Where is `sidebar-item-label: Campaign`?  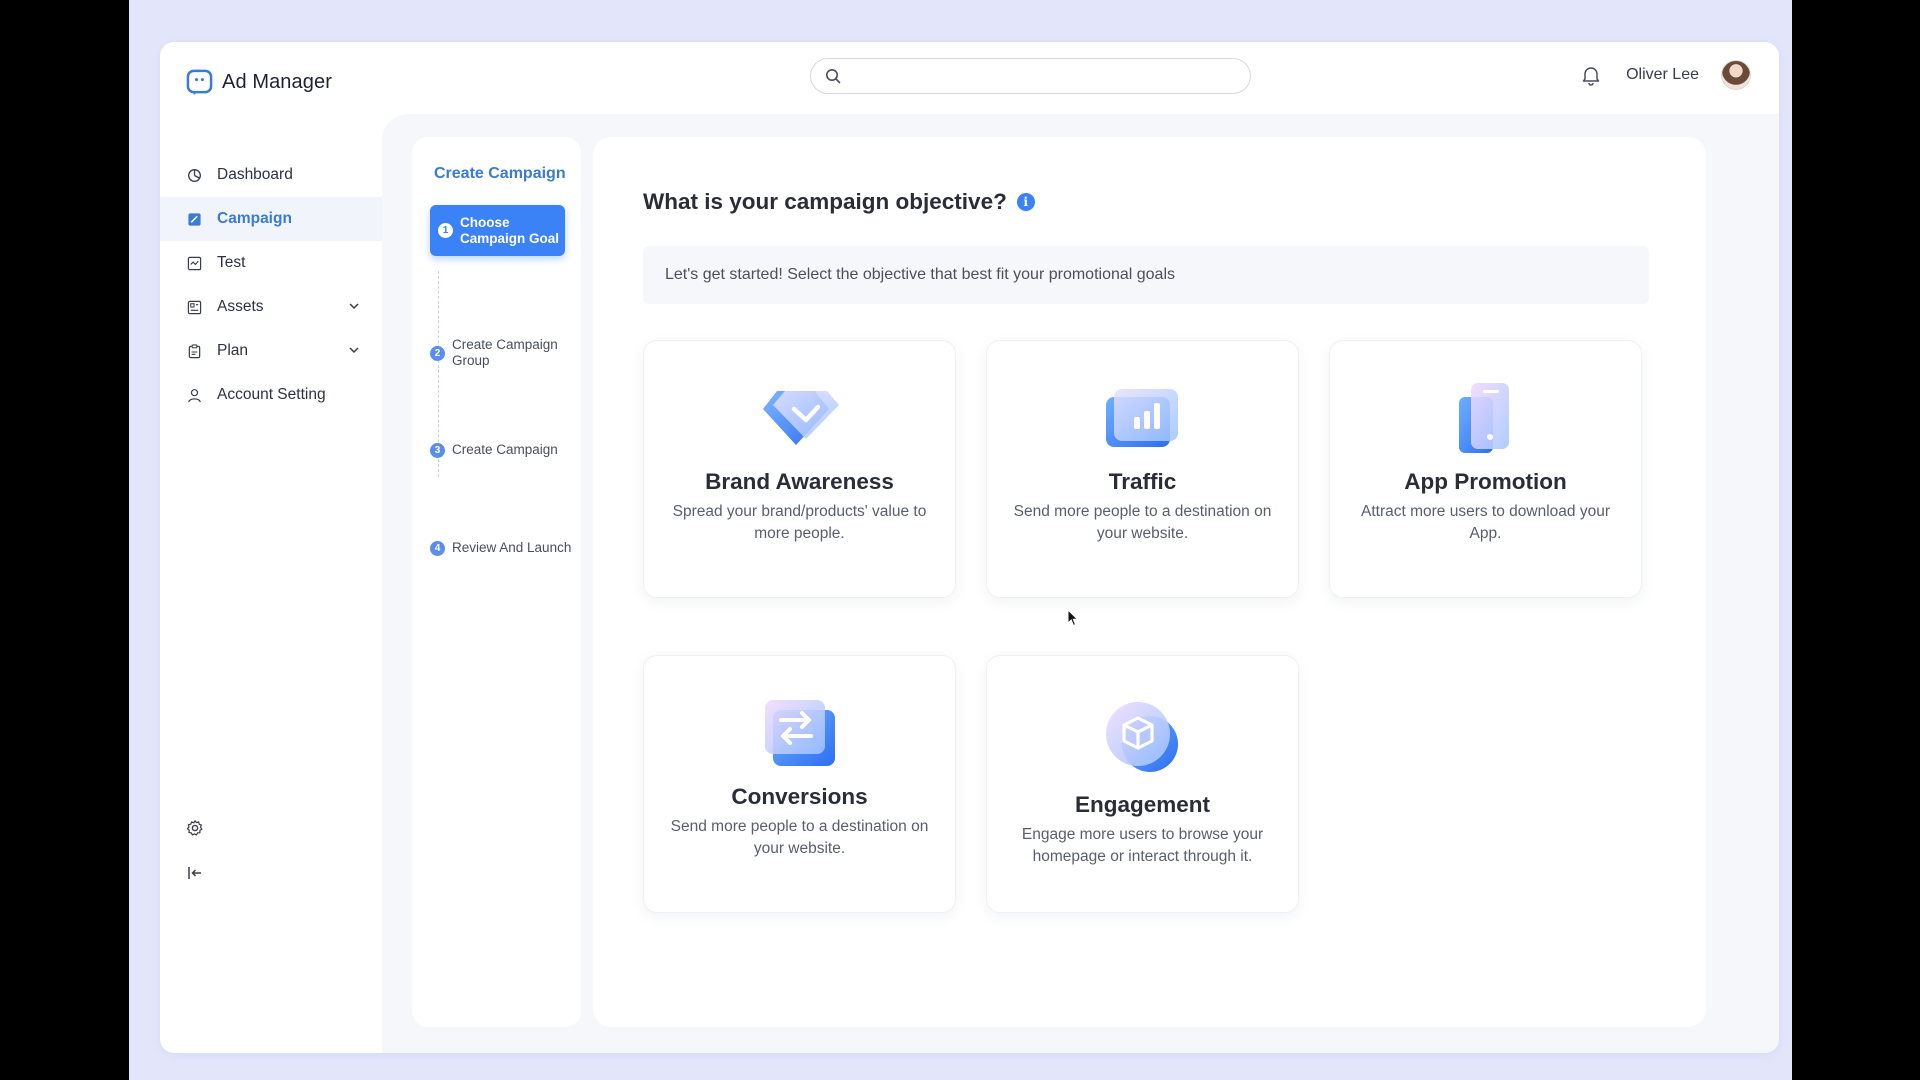 sidebar-item-label: Campaign is located at coordinates (254, 218).